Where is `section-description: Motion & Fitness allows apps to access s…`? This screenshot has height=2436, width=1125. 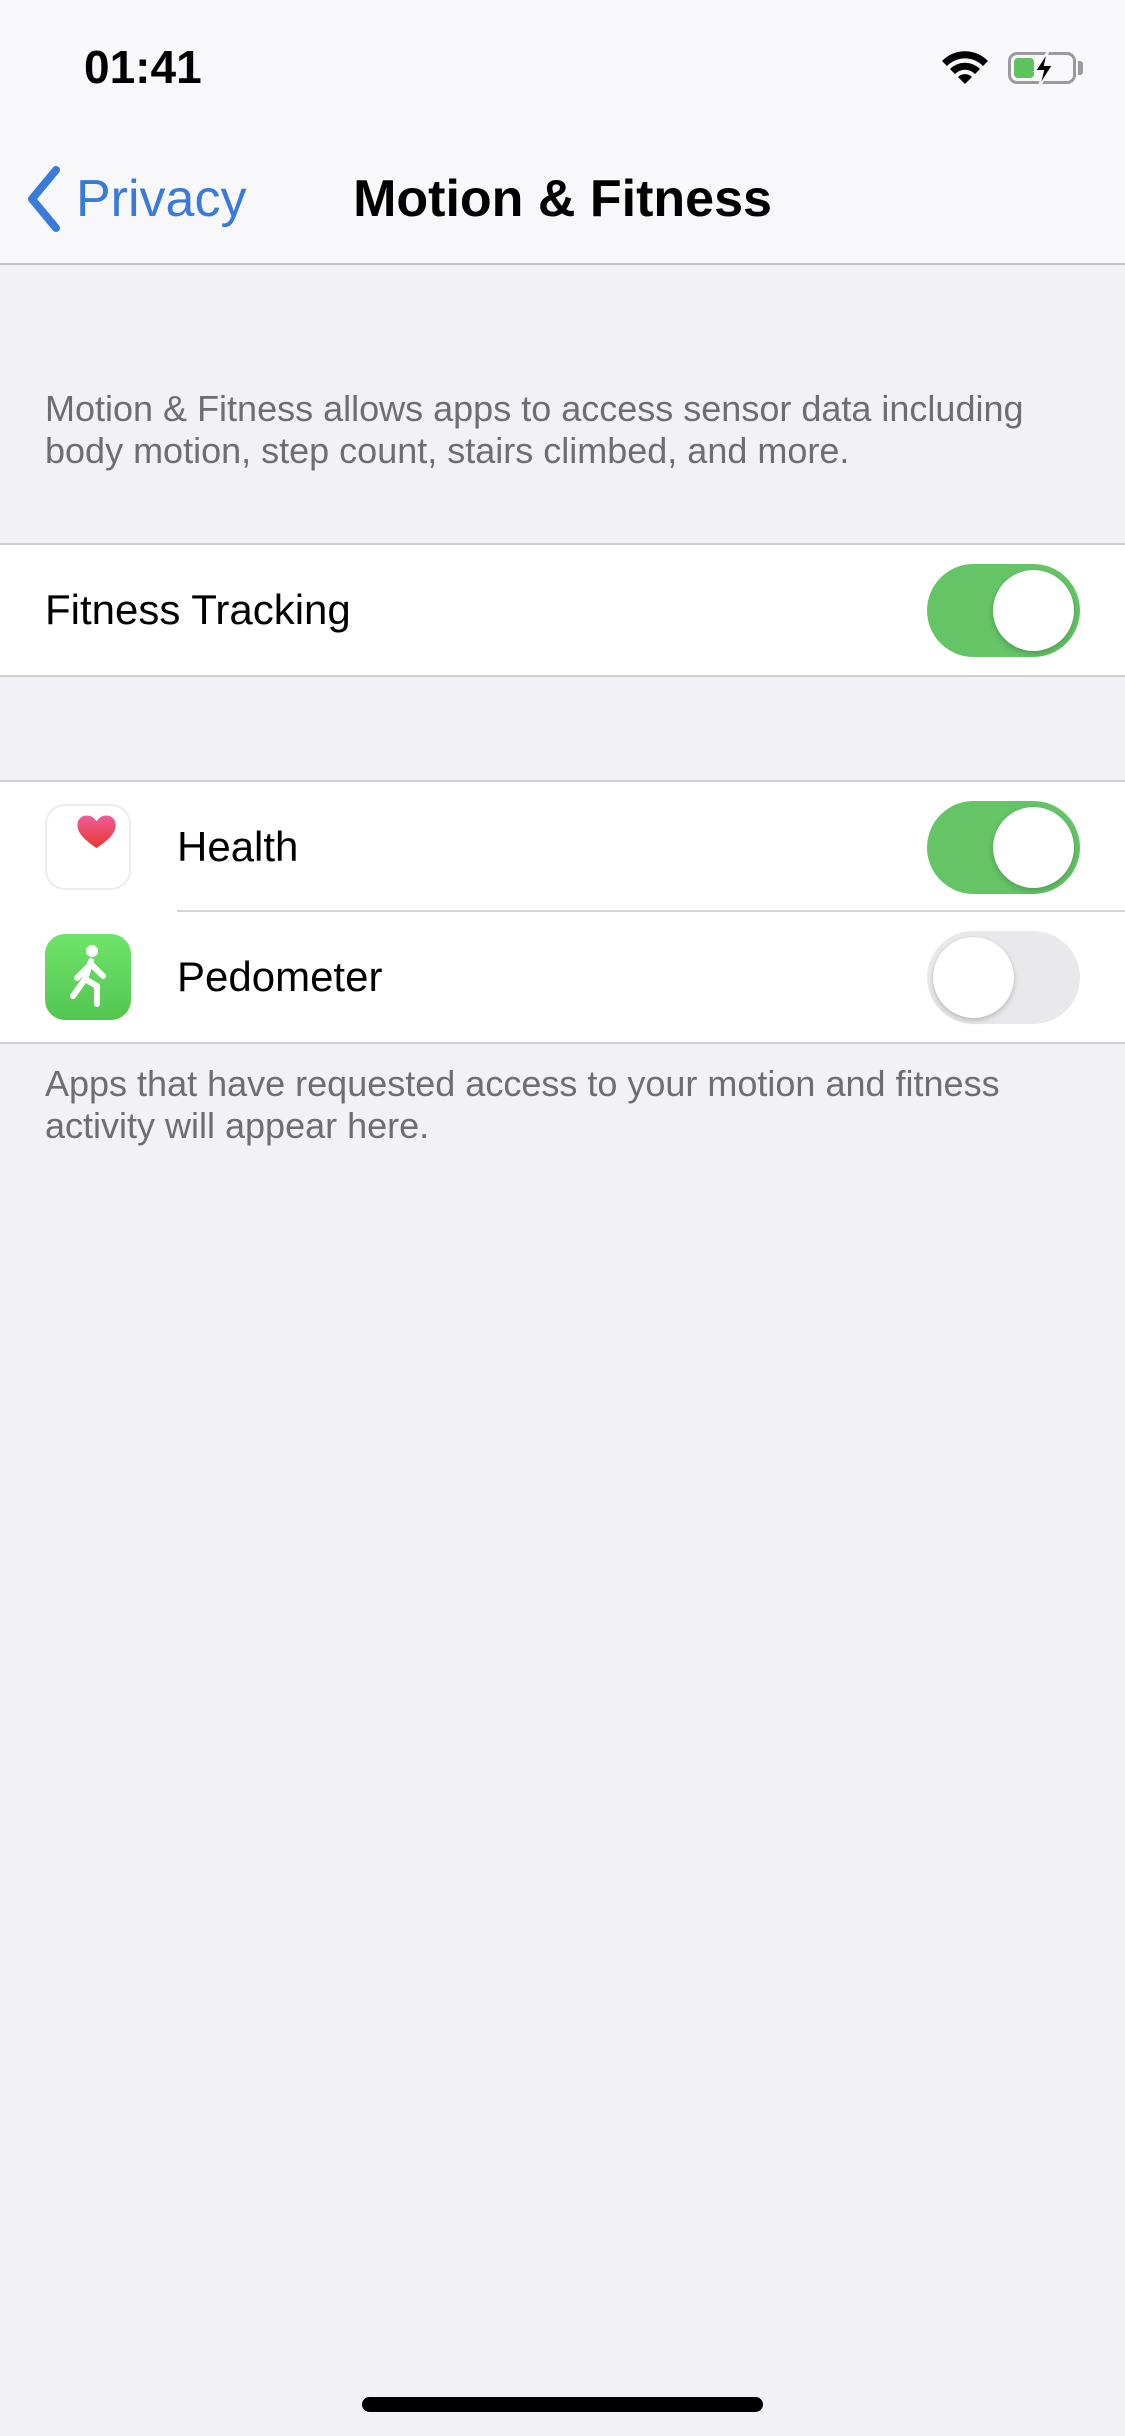
section-description: Motion & Fitness allows apps to access s… is located at coordinates (534, 429).